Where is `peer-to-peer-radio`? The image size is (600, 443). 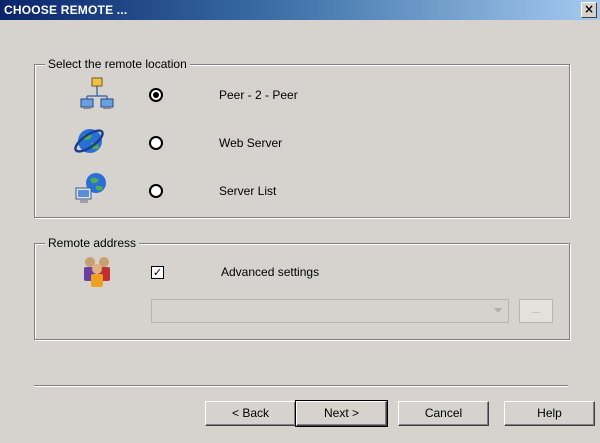
peer-to-peer-radio is located at coordinates (156, 95).